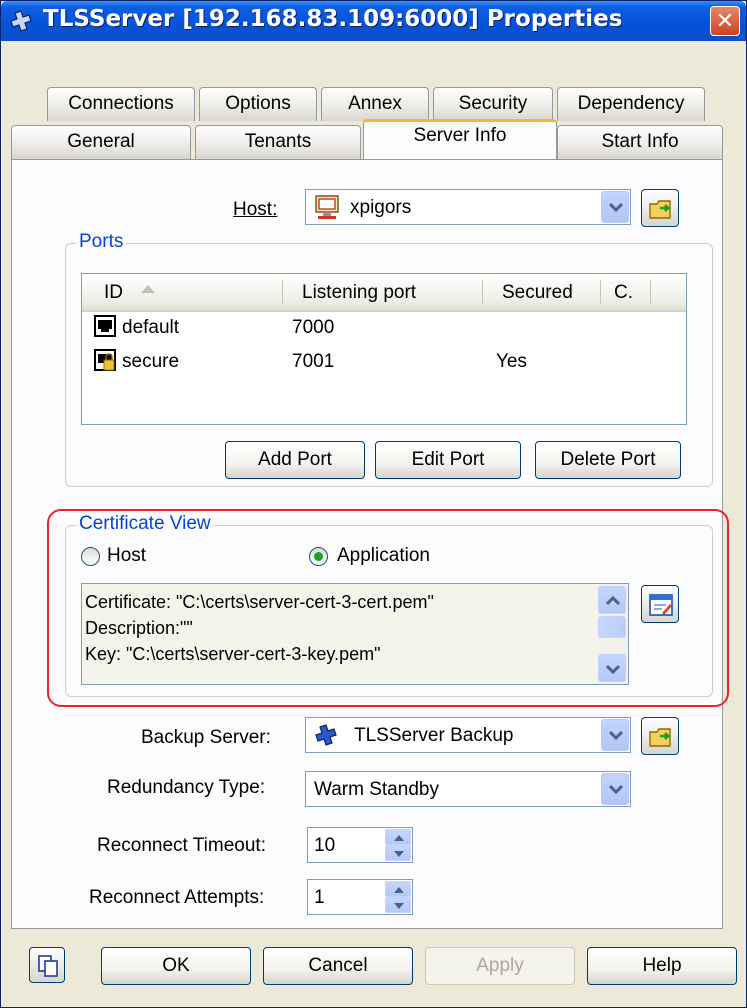 Image resolution: width=747 pixels, height=1008 pixels. What do you see at coordinates (468, 207) in the screenshot?
I see `host-select: xpigors` at bounding box center [468, 207].